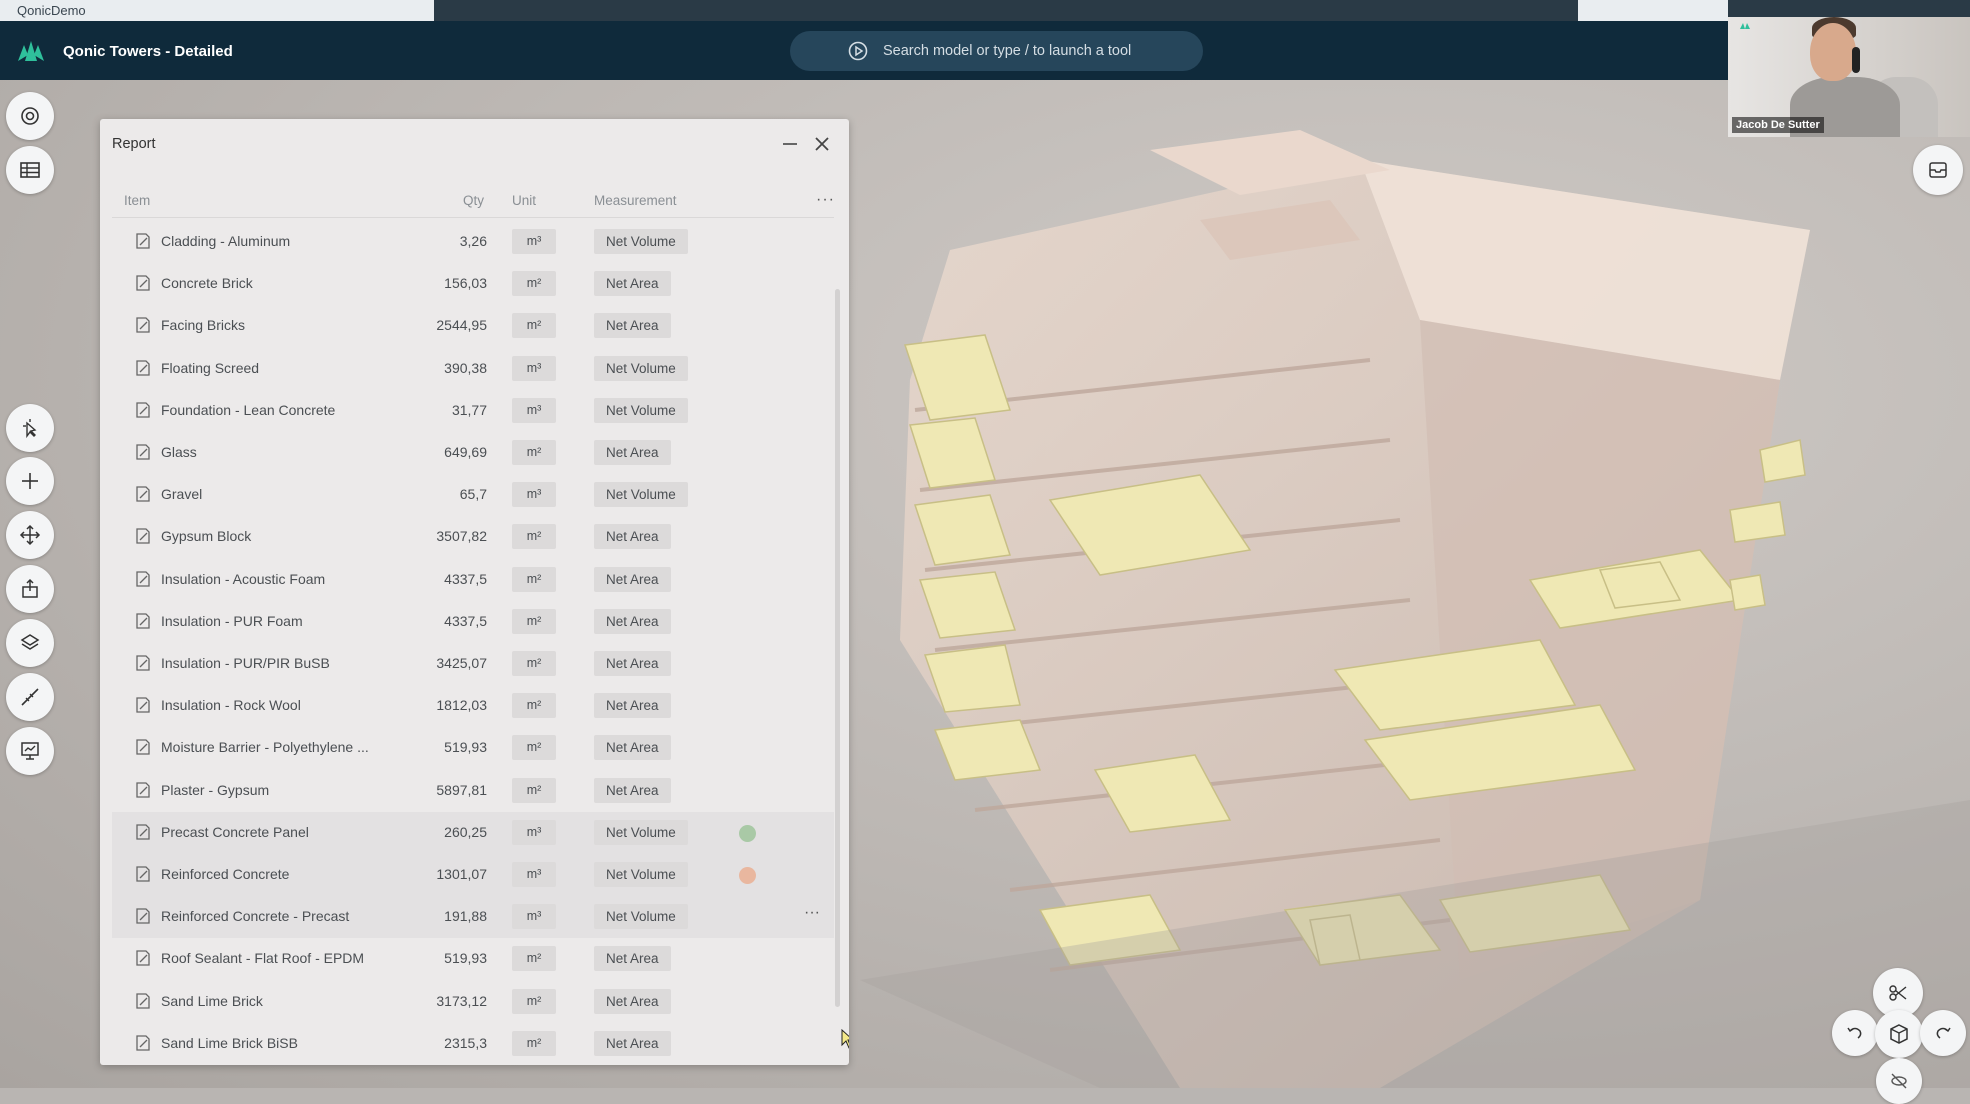 The height and width of the screenshot is (1104, 1970). I want to click on panel-title: Report, so click(134, 144).